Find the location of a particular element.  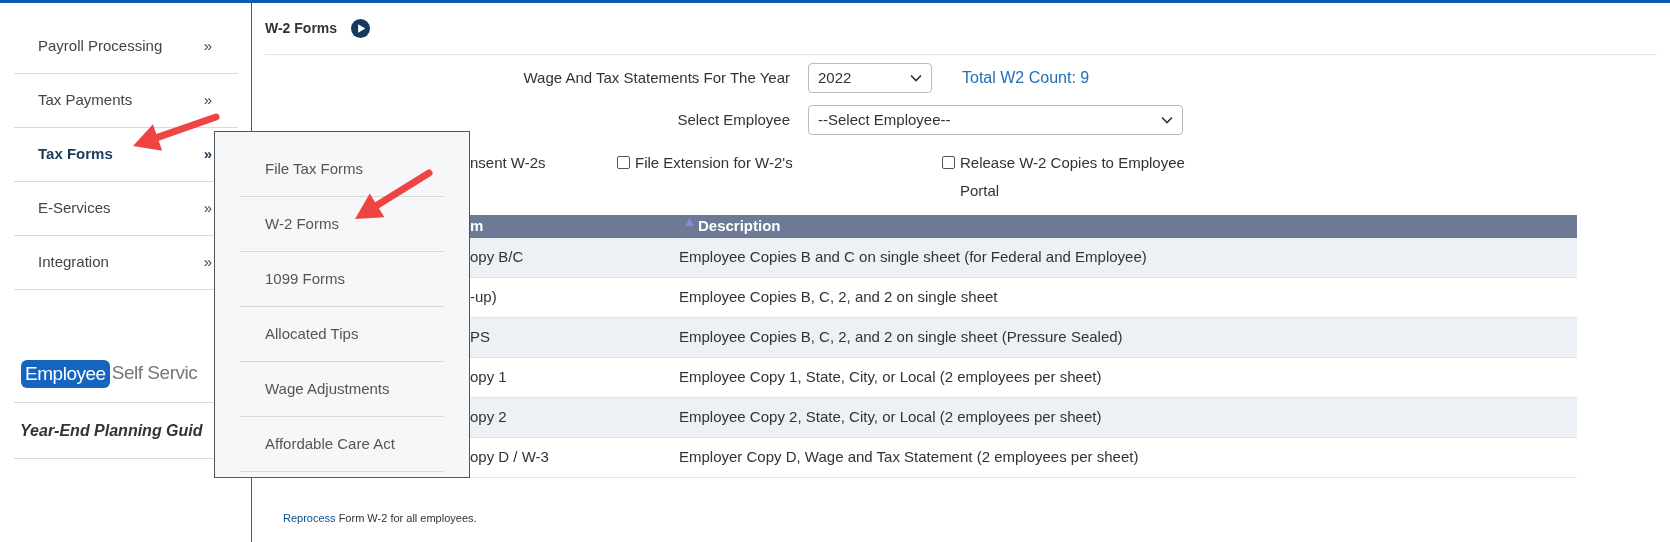

table-cell: Employee Copies B, C, 2, and 2 on single sheet (Pressure Sealed) is located at coordinates (901, 337).